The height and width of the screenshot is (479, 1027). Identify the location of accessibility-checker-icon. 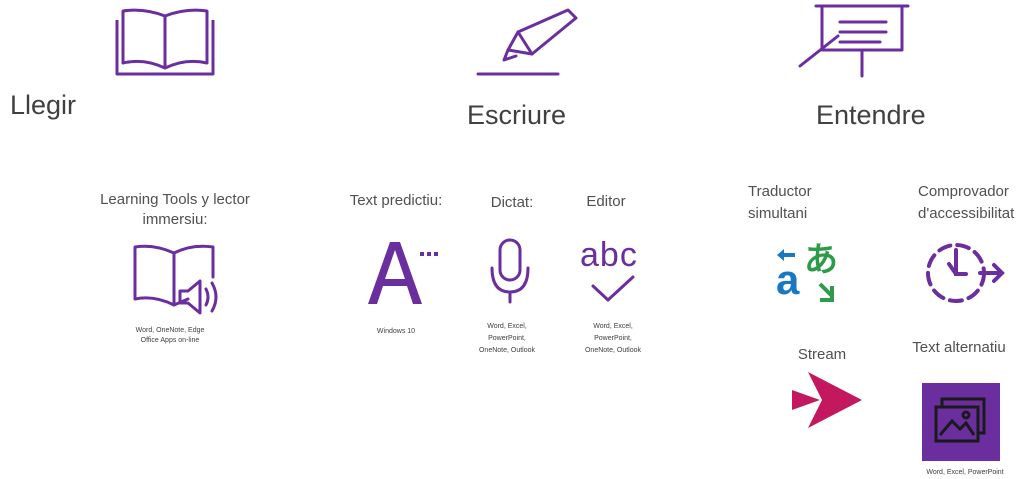
(965, 273).